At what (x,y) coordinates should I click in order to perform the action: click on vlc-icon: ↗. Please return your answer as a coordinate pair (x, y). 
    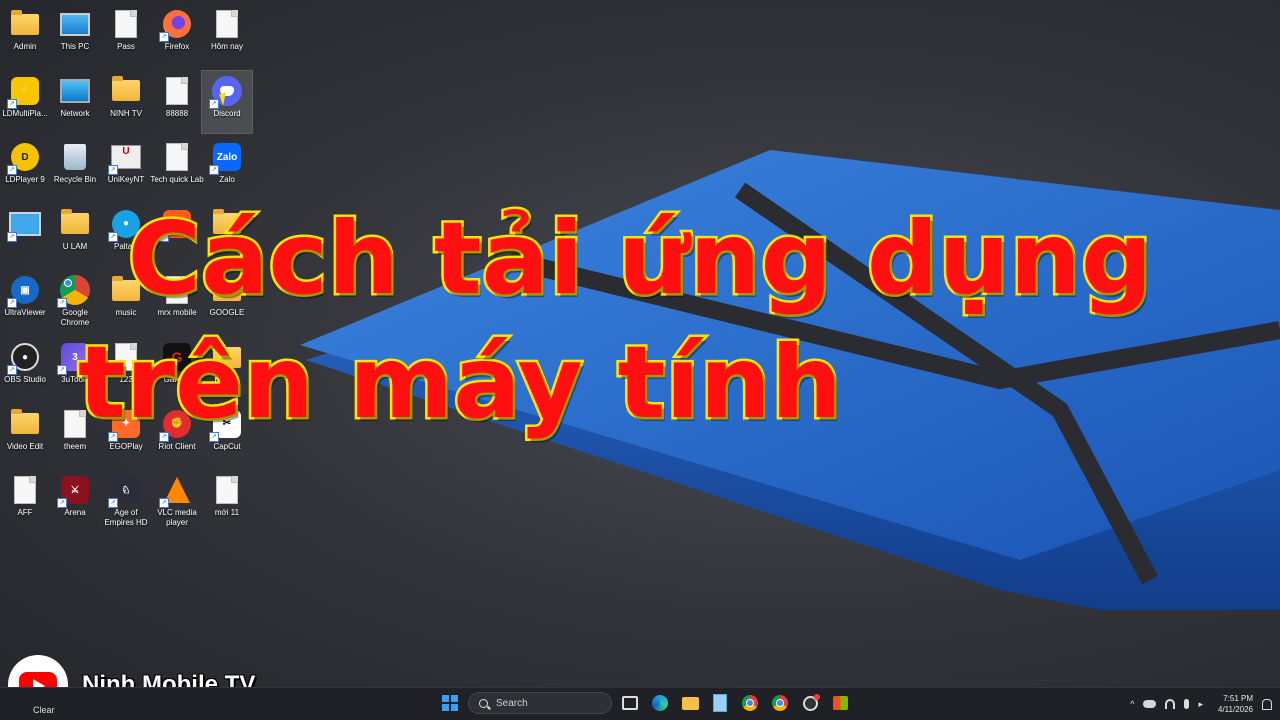
    Looking at the image, I should click on (176, 491).